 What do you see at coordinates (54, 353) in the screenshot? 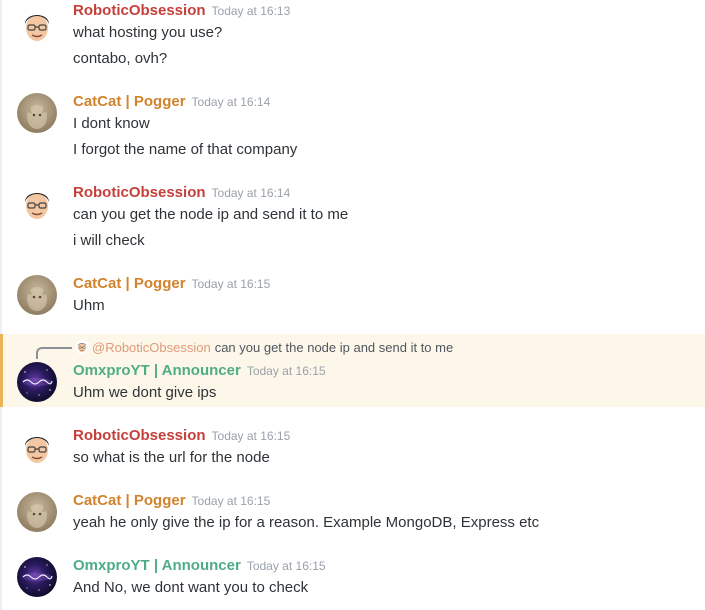
I see `reply-spine` at bounding box center [54, 353].